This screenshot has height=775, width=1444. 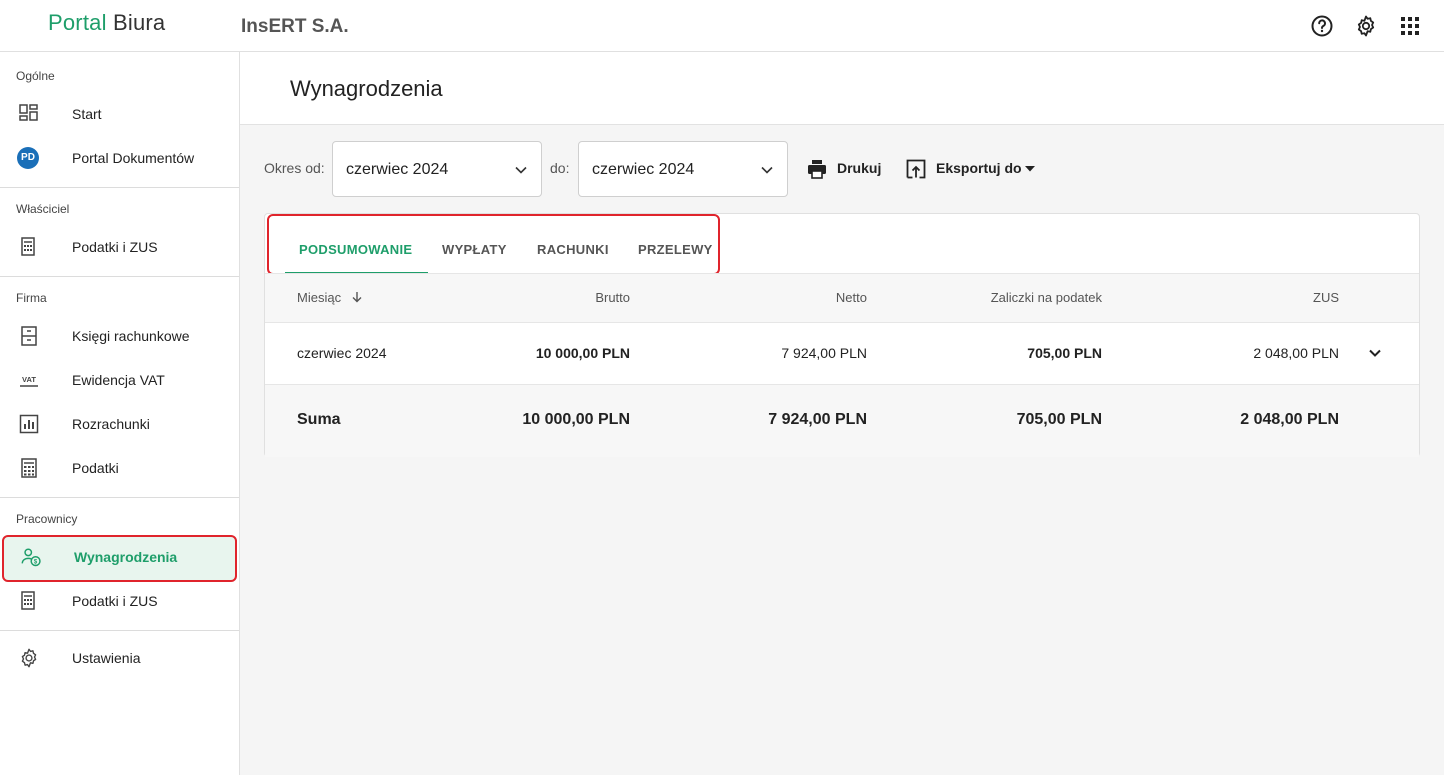 I want to click on sidebar-item-start: Start, so click(x=119, y=114).